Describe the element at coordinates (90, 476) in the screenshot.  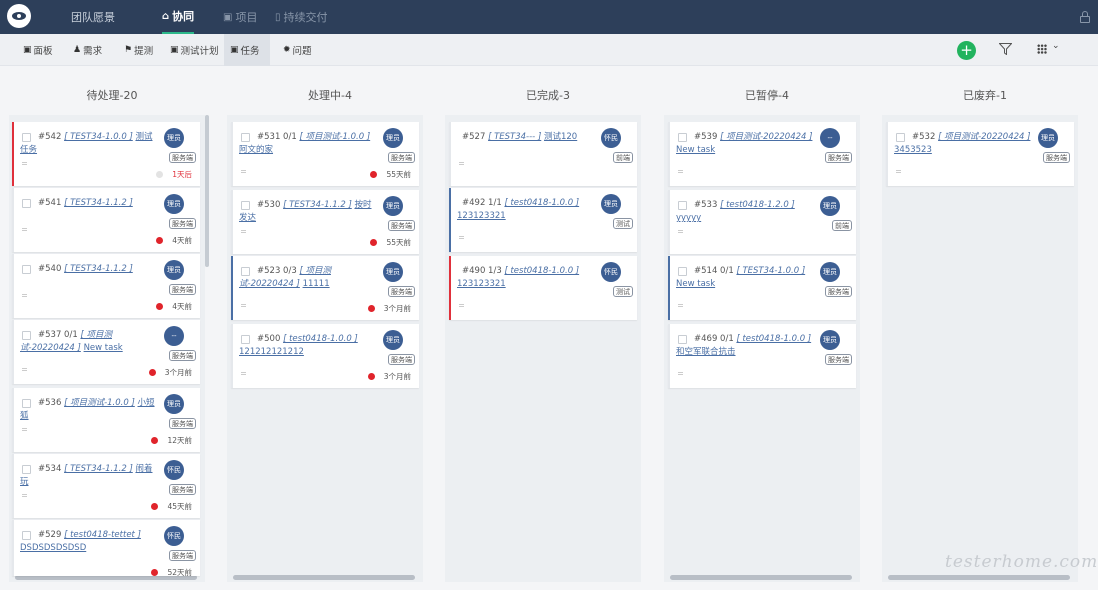
I see `card-title: #534 [ TEST34-1.1.2 ] 闹着玩` at that location.